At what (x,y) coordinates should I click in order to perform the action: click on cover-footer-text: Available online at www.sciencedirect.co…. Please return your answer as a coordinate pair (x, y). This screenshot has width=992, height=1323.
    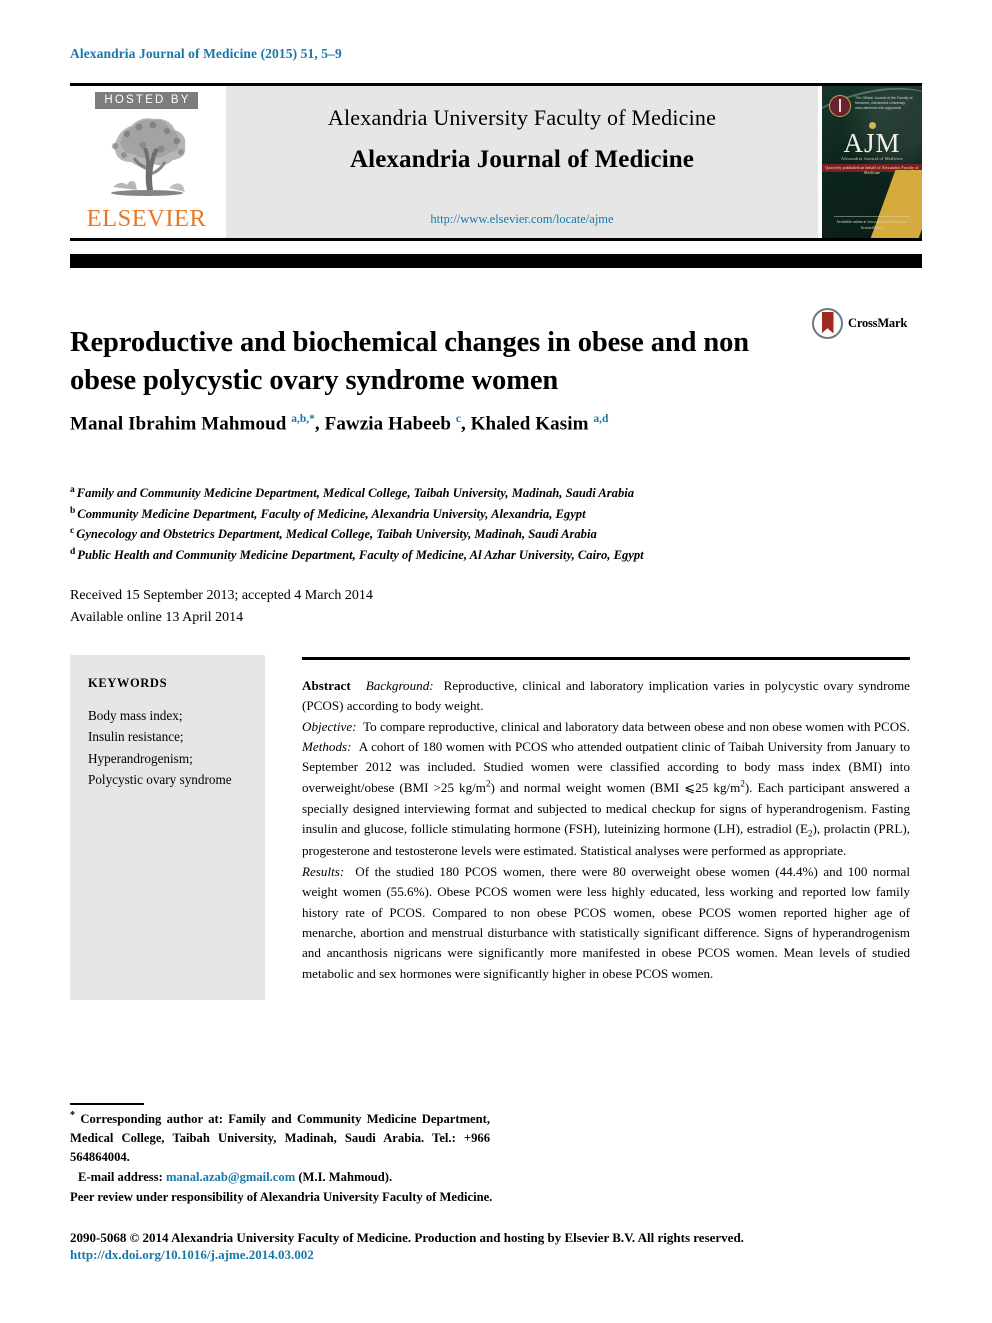
    Looking at the image, I should click on (872, 223).